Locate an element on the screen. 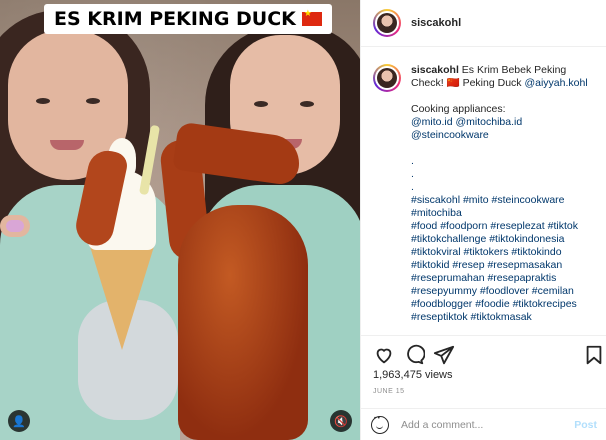 This screenshot has height=440, width=606. ice-cream-cone is located at coordinates (122, 295).